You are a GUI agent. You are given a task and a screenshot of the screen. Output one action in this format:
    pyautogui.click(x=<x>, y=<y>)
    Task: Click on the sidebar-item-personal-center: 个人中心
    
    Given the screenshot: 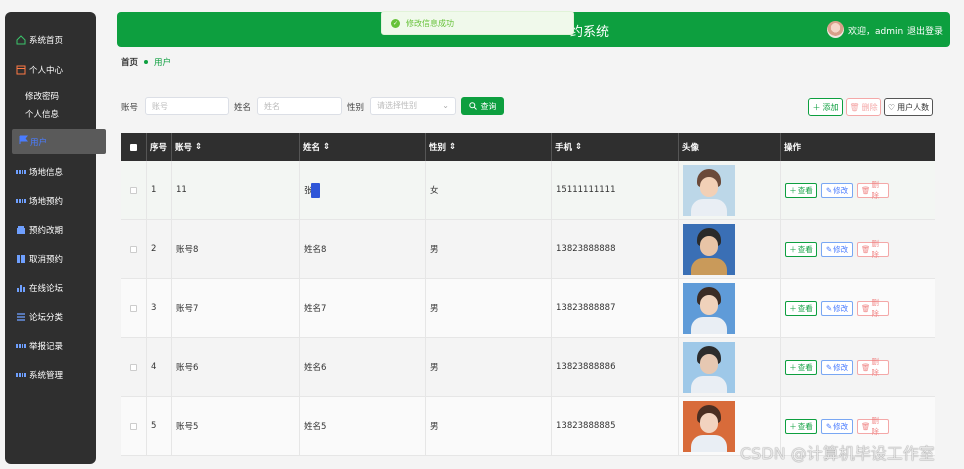 What is the action you would take?
    pyautogui.click(x=45, y=70)
    